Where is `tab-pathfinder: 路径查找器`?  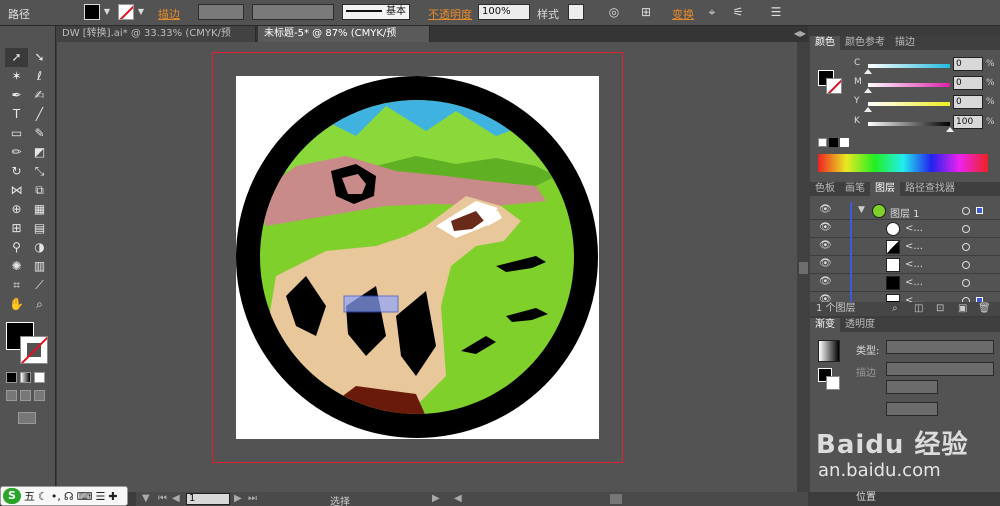
tab-pathfinder: 路径查找器 is located at coordinates (930, 189).